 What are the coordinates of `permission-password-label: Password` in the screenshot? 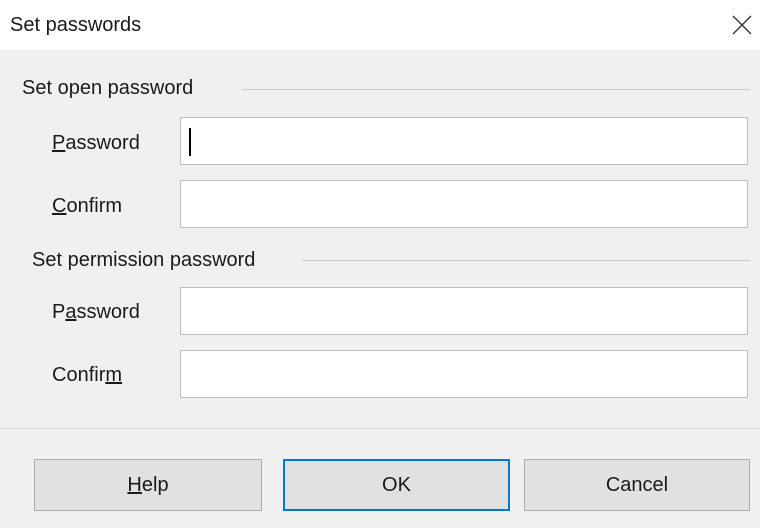 It's located at (96, 312).